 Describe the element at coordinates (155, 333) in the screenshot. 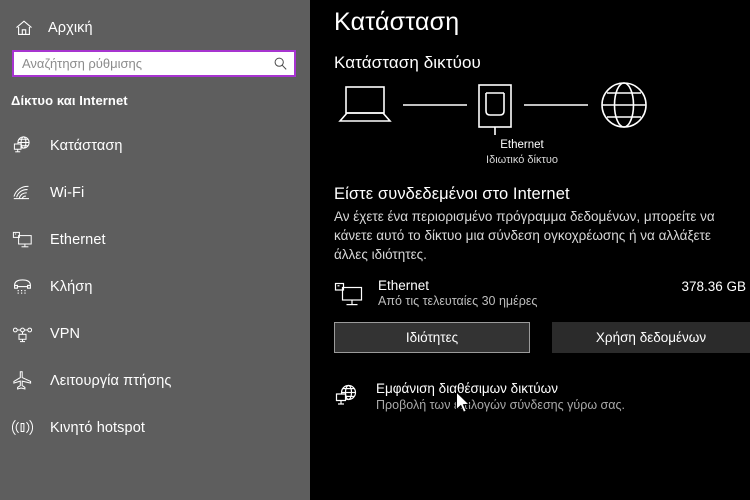

I see `sidebar-item-vpn: VPN` at that location.